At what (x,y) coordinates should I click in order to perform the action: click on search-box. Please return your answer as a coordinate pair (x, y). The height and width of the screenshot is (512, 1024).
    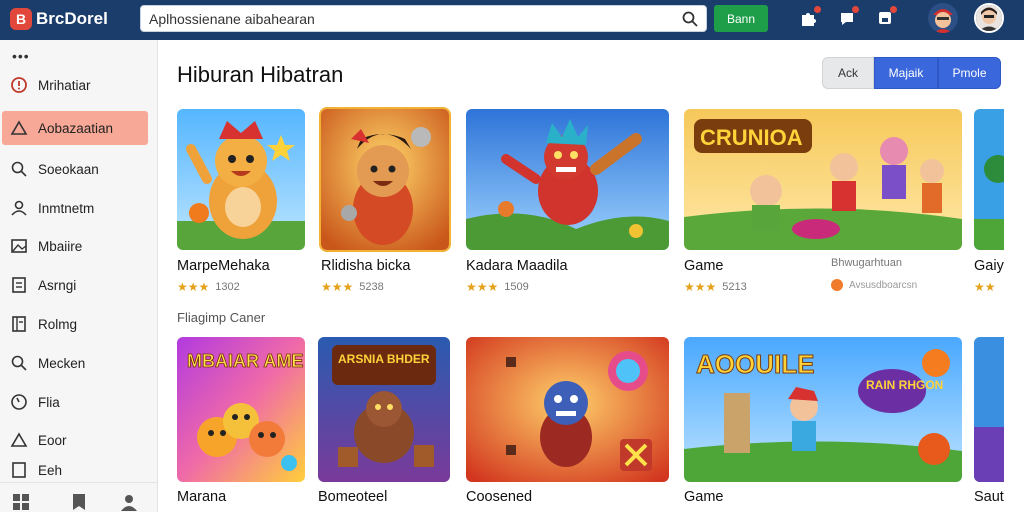
    Looking at the image, I should click on (423, 18).